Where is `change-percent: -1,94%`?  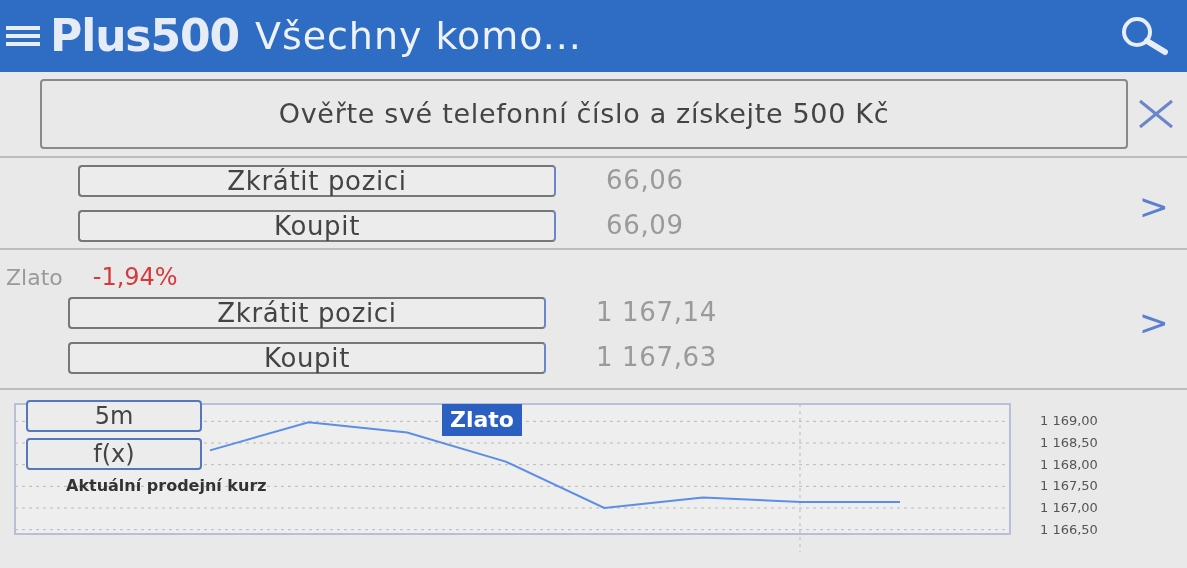
change-percent: -1,94% is located at coordinates (135, 277).